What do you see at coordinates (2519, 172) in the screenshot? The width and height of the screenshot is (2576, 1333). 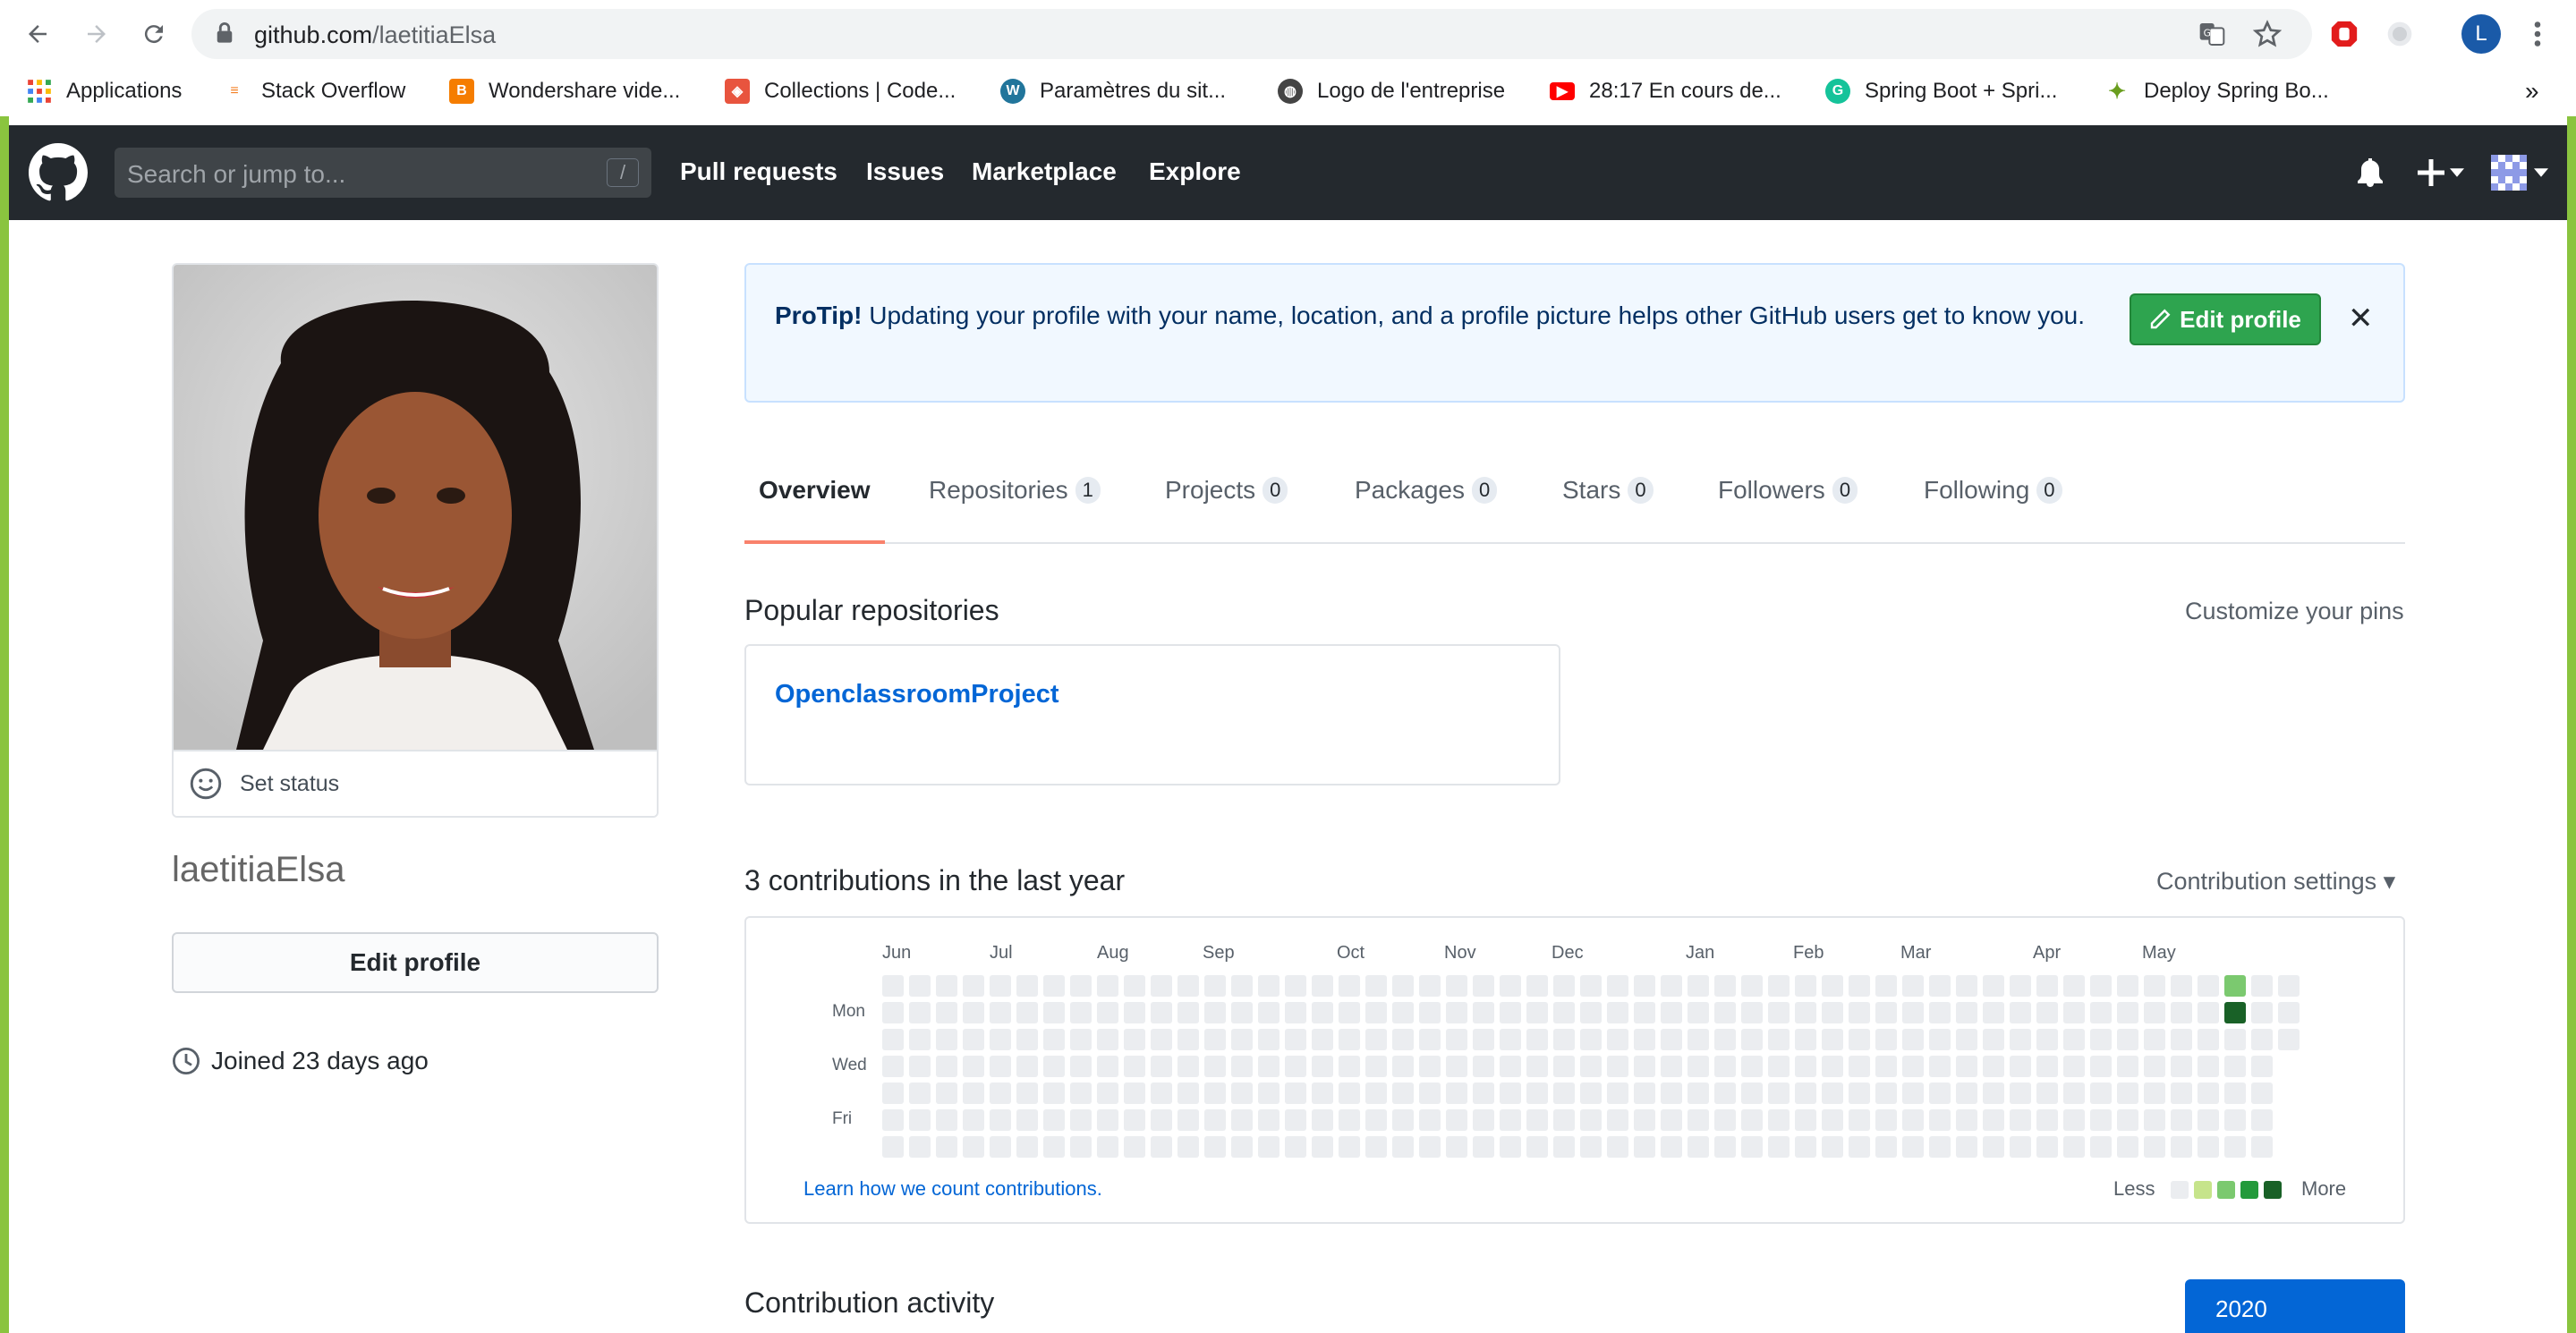 I see `user-menu-dropdown` at bounding box center [2519, 172].